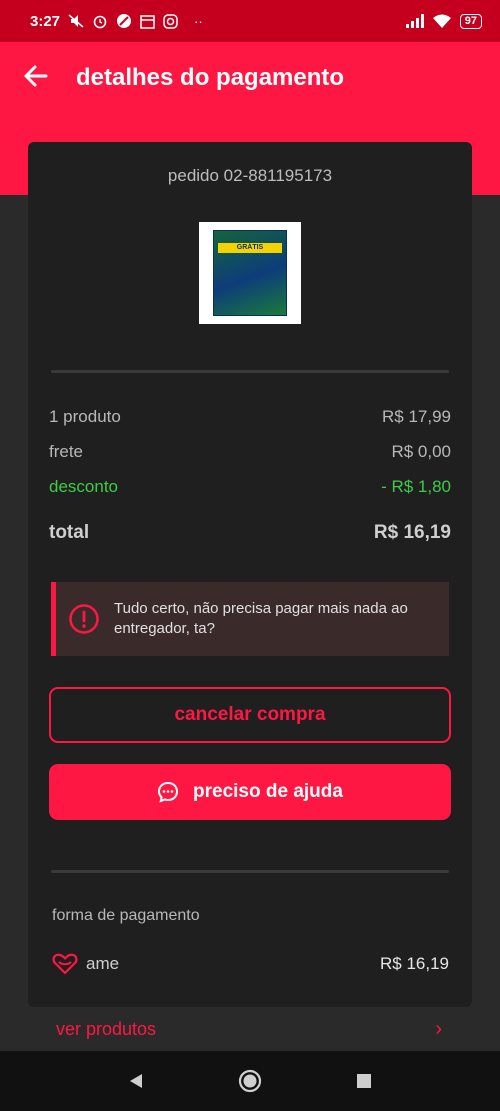 This screenshot has width=500, height=1111. What do you see at coordinates (438, 1028) in the screenshot?
I see `chevron-right-icon: ›` at bounding box center [438, 1028].